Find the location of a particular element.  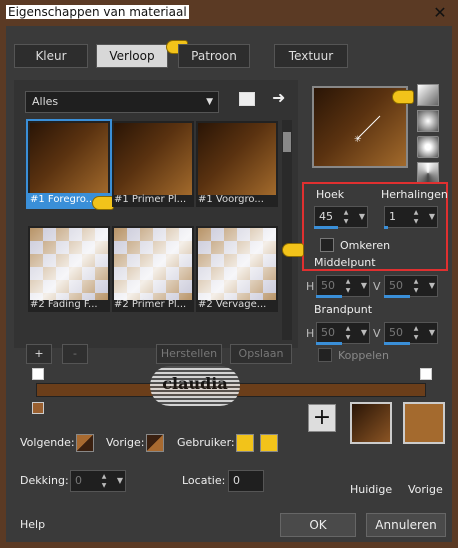

previous-color-swatch is located at coordinates (424, 423).